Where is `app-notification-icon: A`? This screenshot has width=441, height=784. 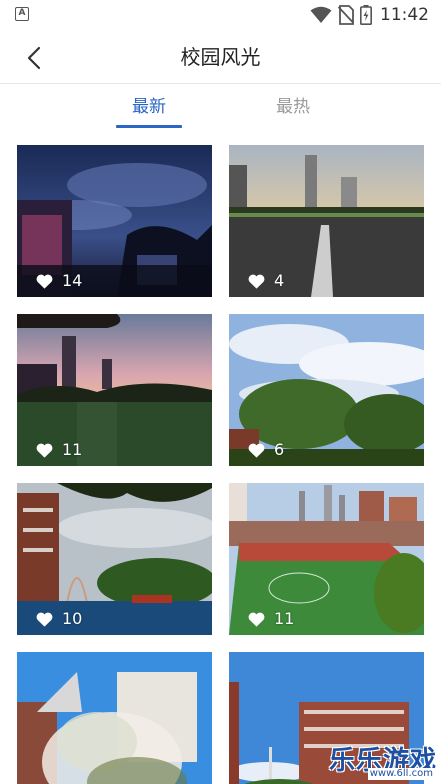 app-notification-icon: A is located at coordinates (22, 14).